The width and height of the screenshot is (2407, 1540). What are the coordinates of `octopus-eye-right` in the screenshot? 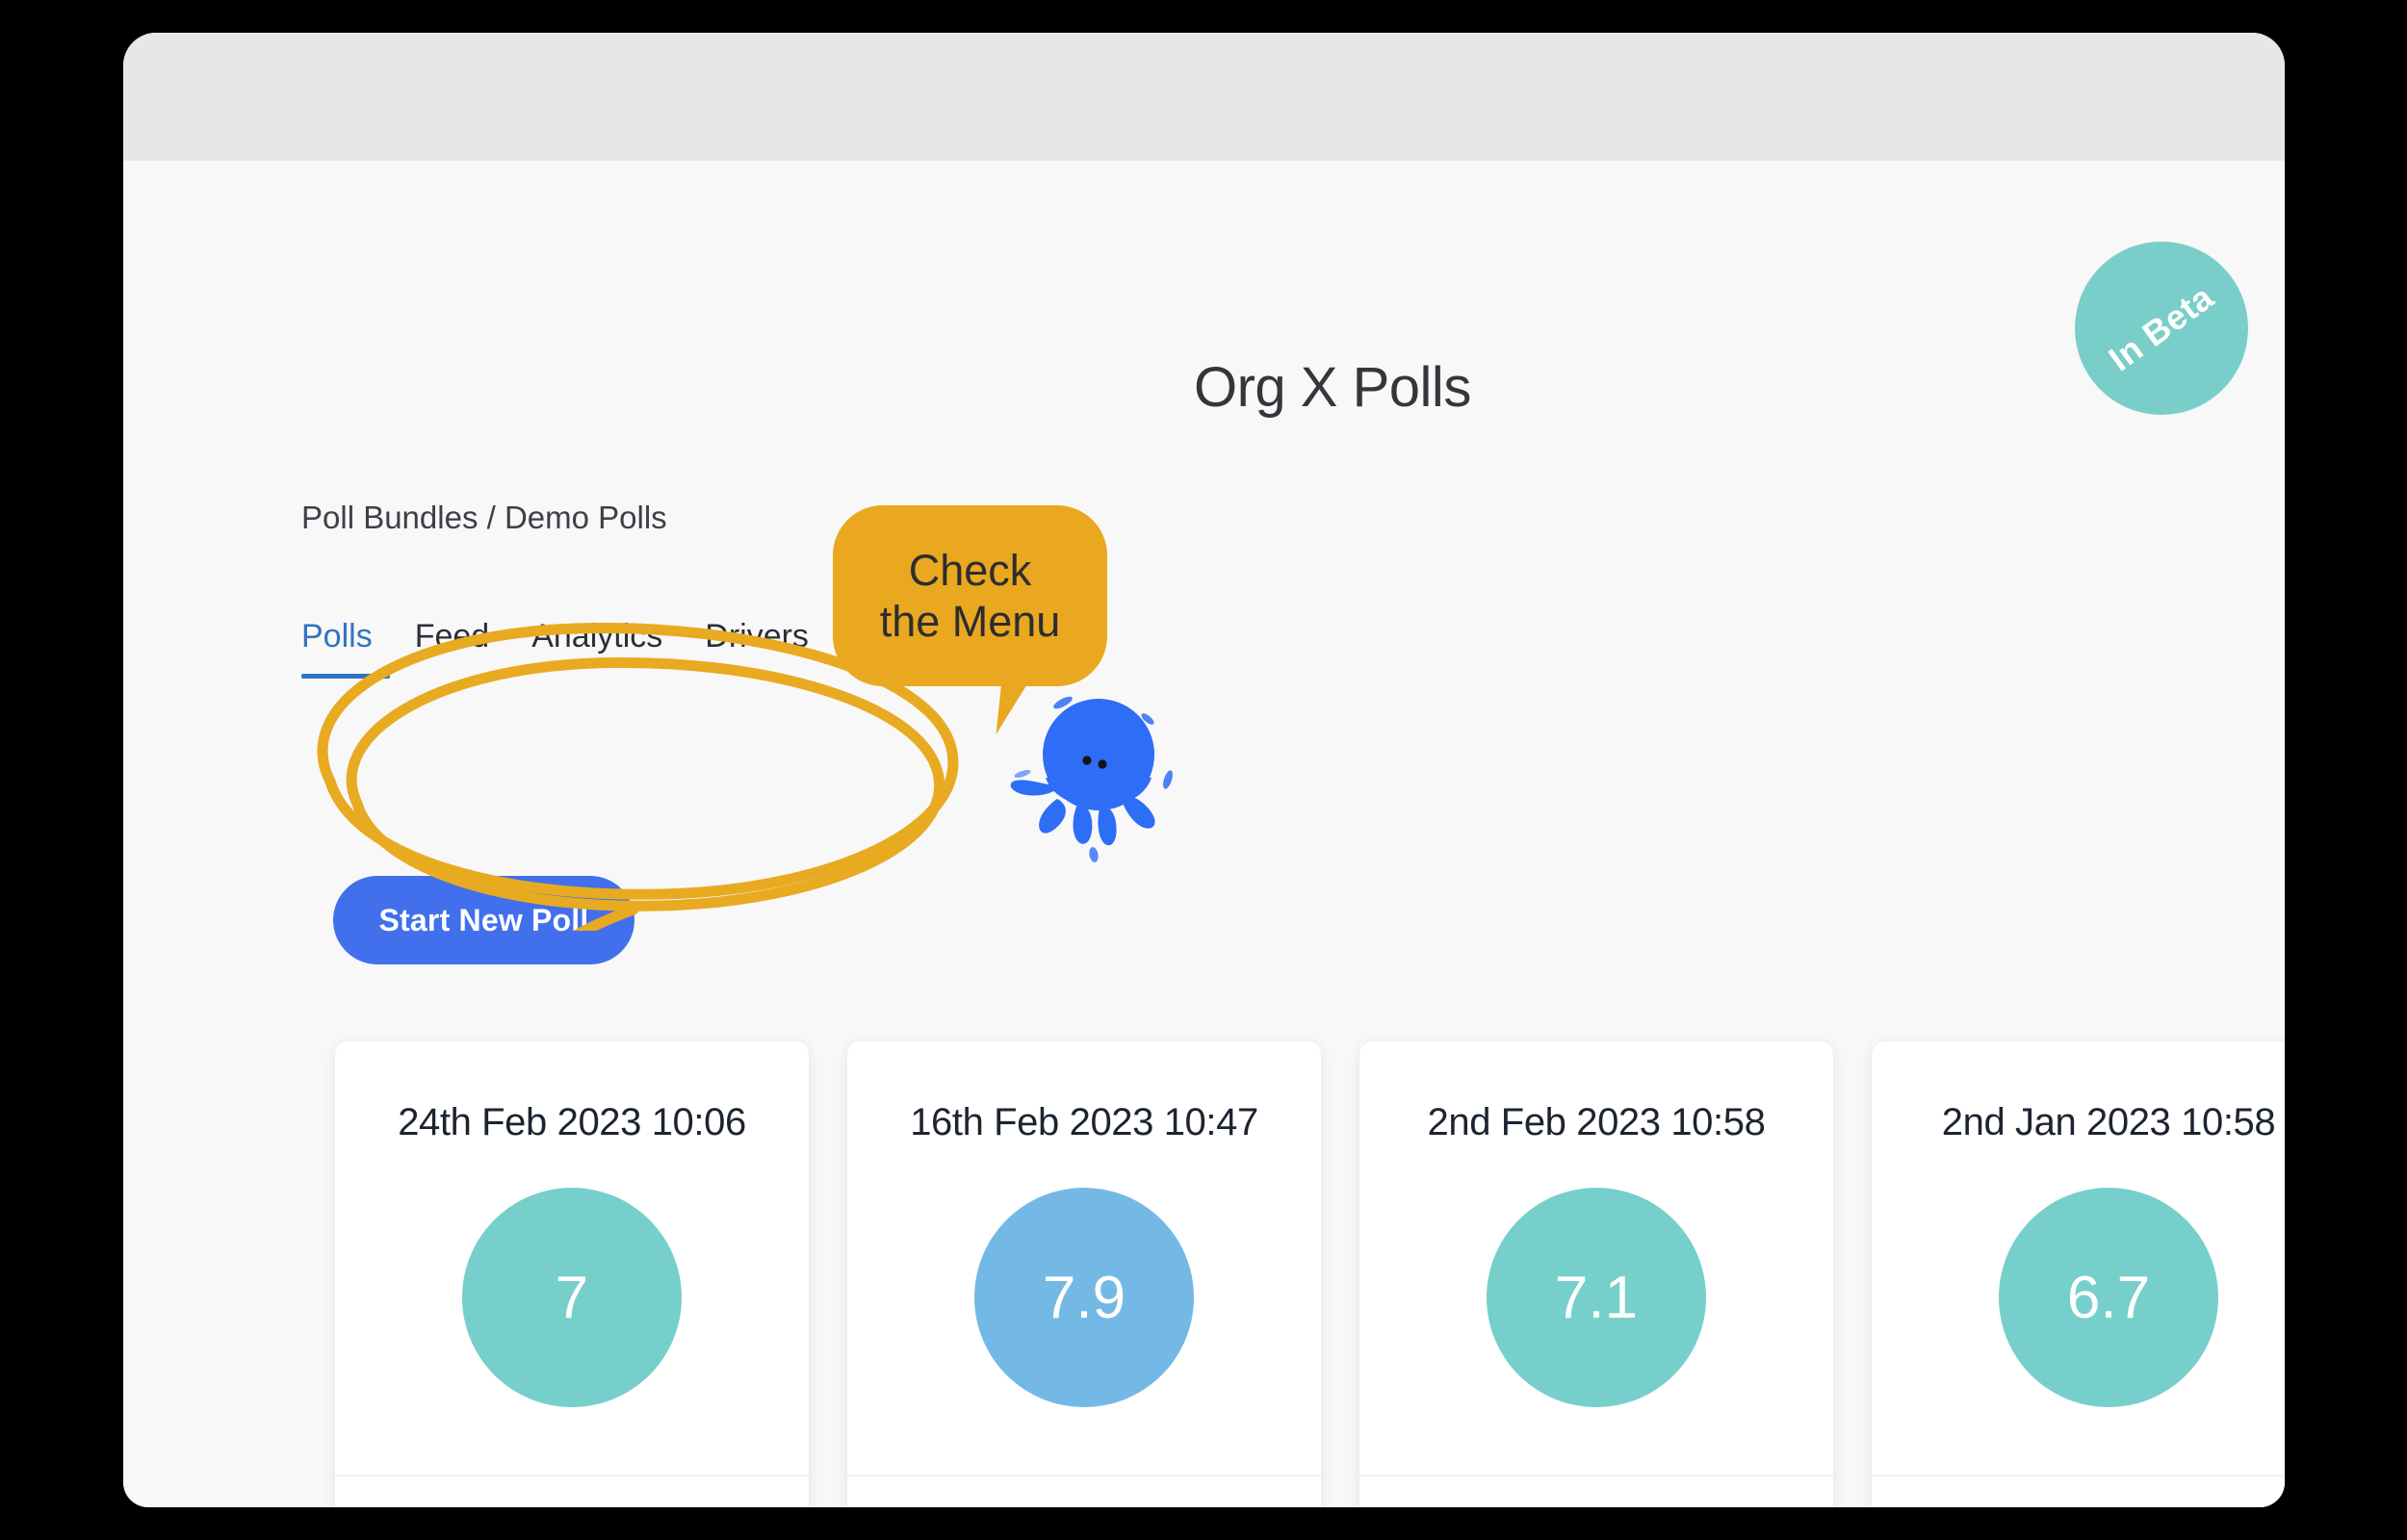 It's located at (1102, 764).